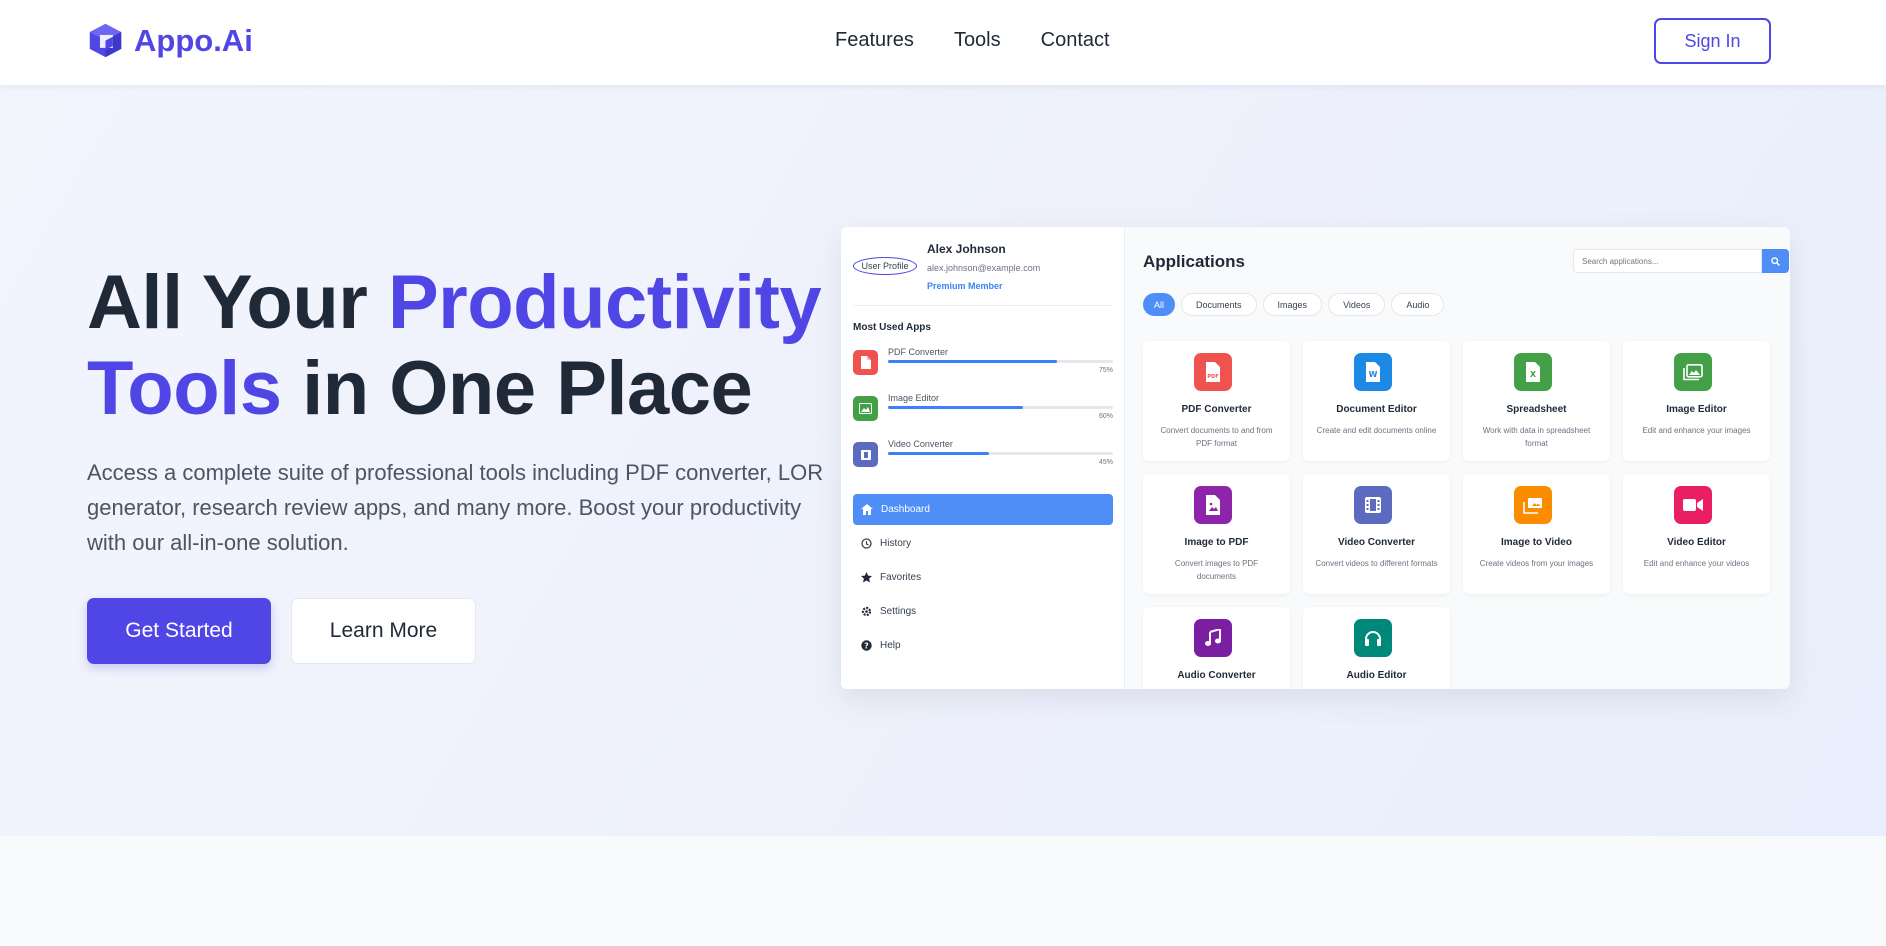  Describe the element at coordinates (1213, 505) in the screenshot. I see `image-file-icon` at that location.